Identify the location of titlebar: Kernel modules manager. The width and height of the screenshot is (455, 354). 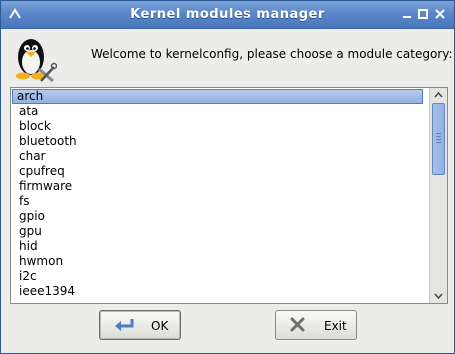
(227, 15).